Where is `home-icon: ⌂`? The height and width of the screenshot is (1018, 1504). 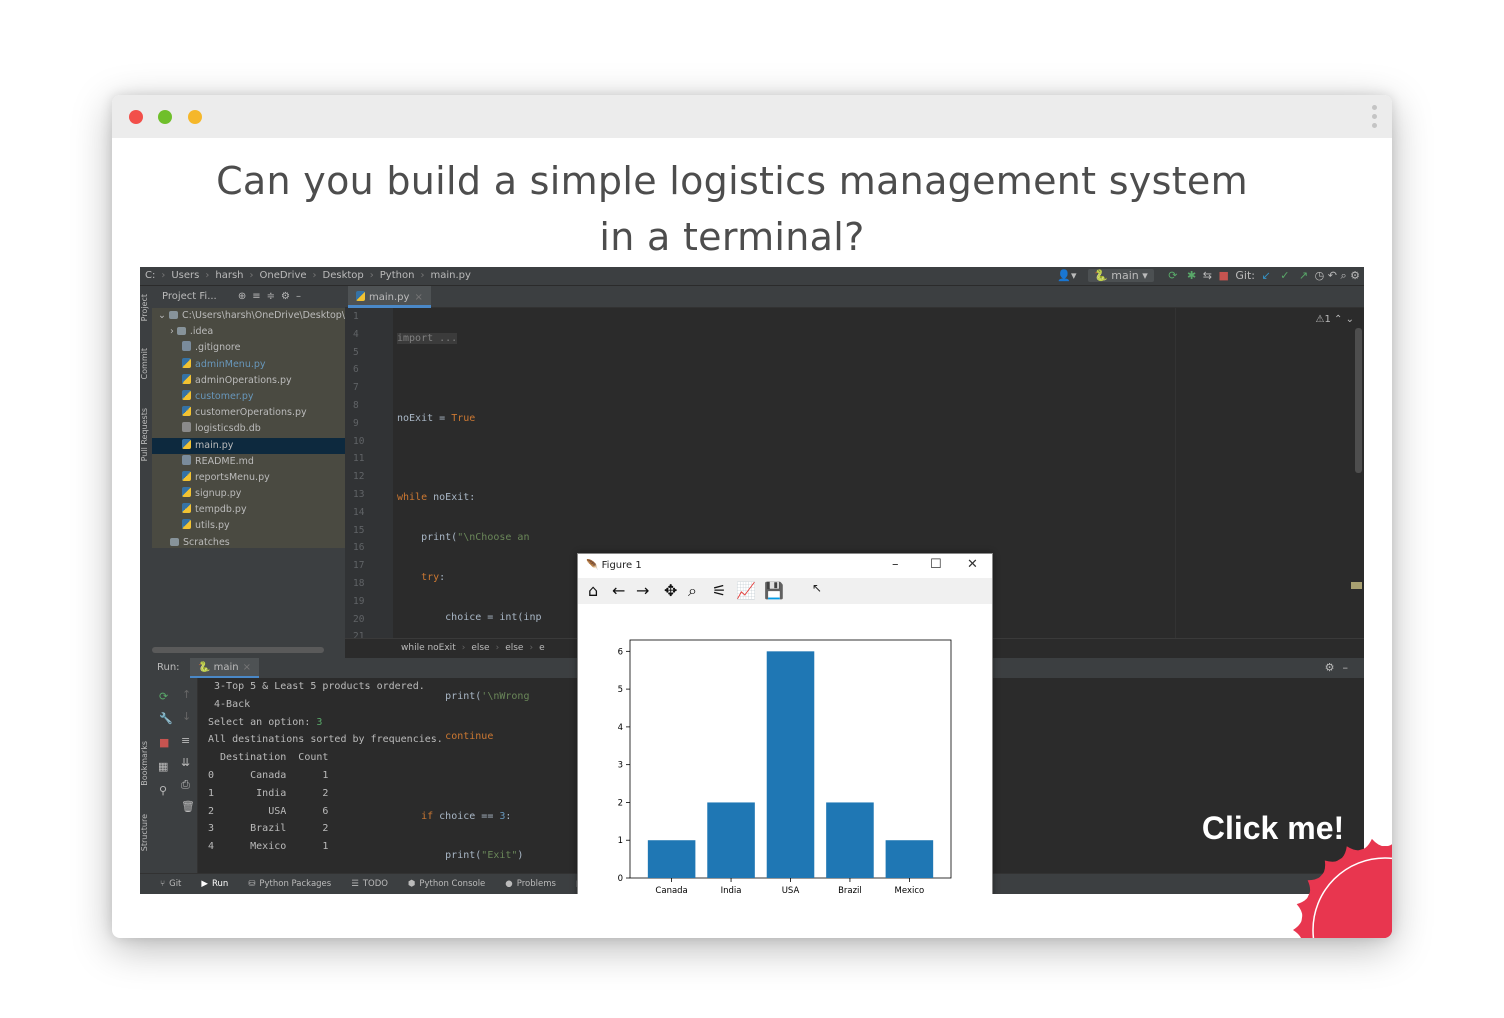 home-icon: ⌂ is located at coordinates (593, 590).